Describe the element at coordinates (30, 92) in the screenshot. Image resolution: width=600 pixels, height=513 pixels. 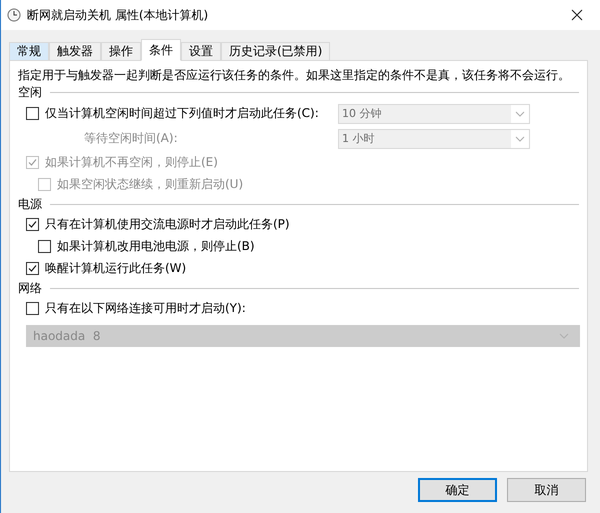
I see `section-heading: 空闲` at that location.